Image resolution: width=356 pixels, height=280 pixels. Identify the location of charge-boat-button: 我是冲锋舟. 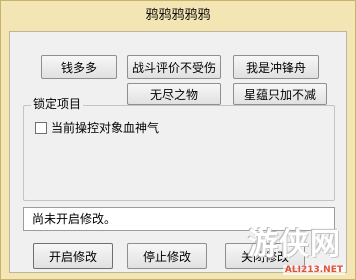
(276, 67).